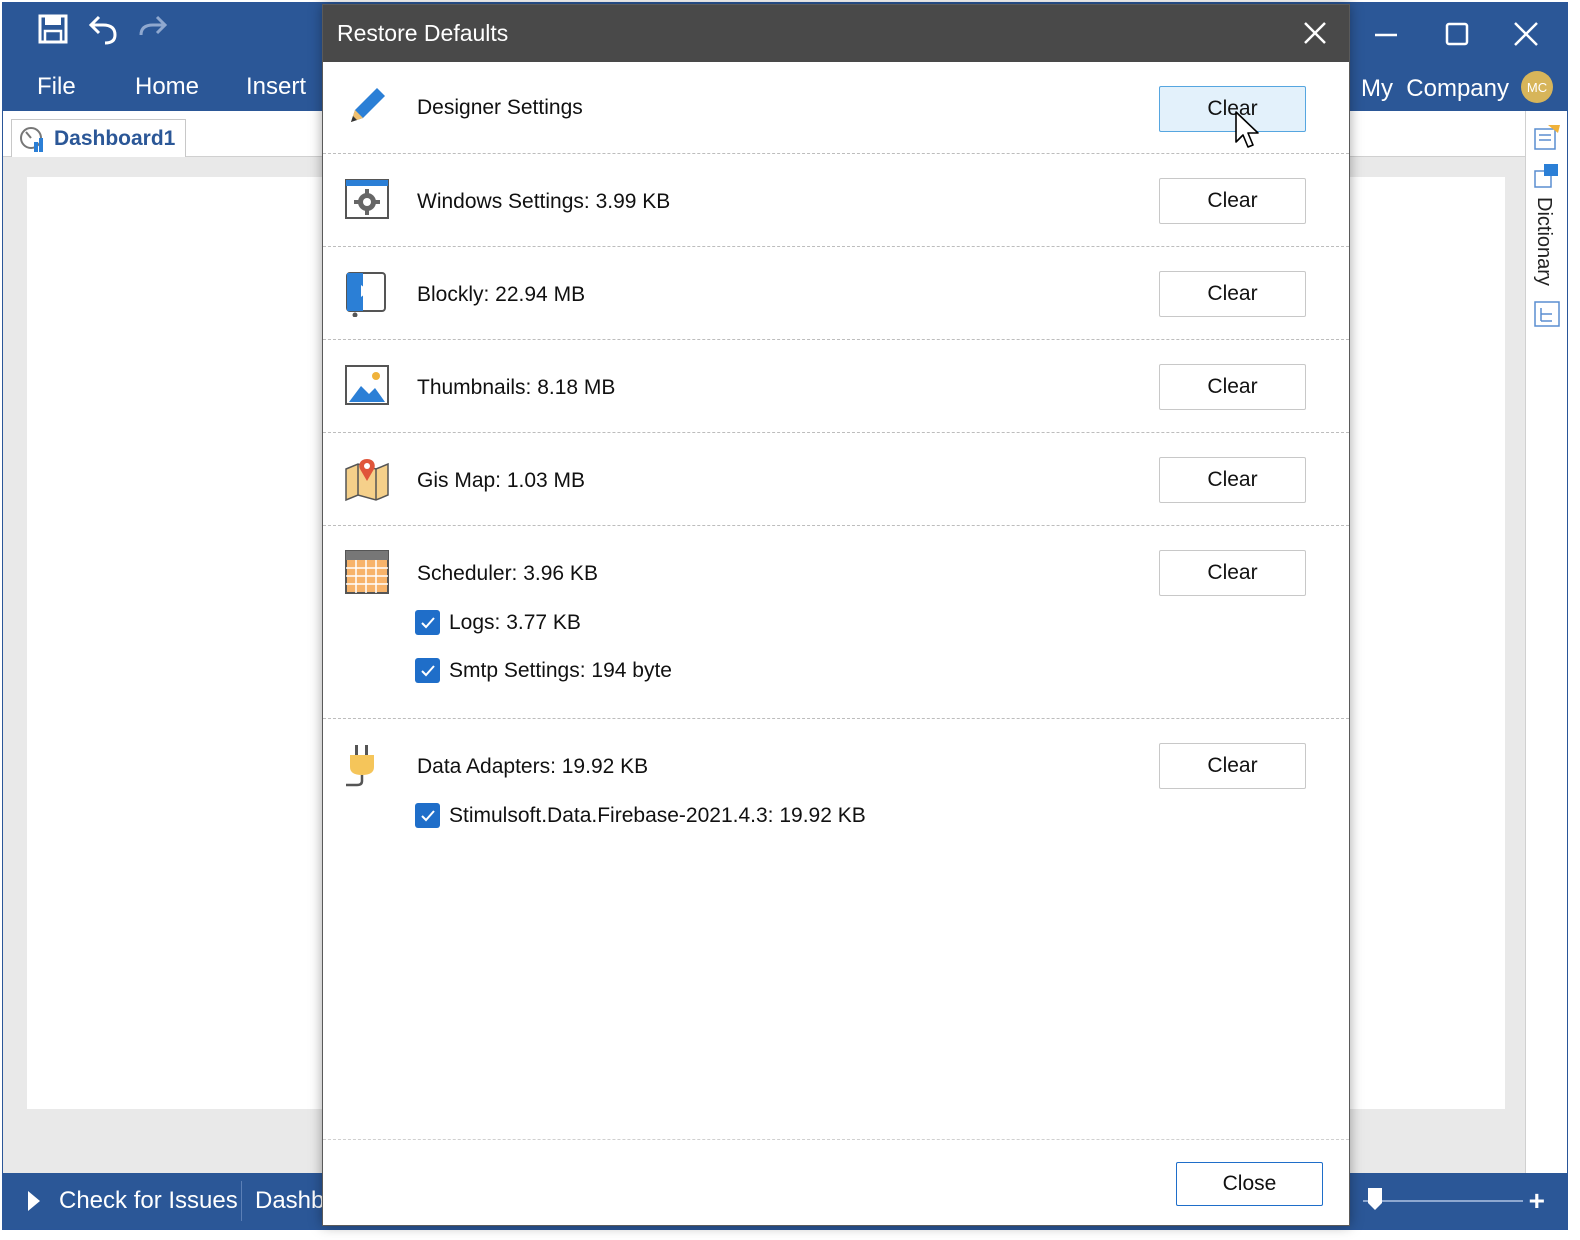 The height and width of the screenshot is (1240, 1580). What do you see at coordinates (56, 87) in the screenshot?
I see `menu-file: File` at bounding box center [56, 87].